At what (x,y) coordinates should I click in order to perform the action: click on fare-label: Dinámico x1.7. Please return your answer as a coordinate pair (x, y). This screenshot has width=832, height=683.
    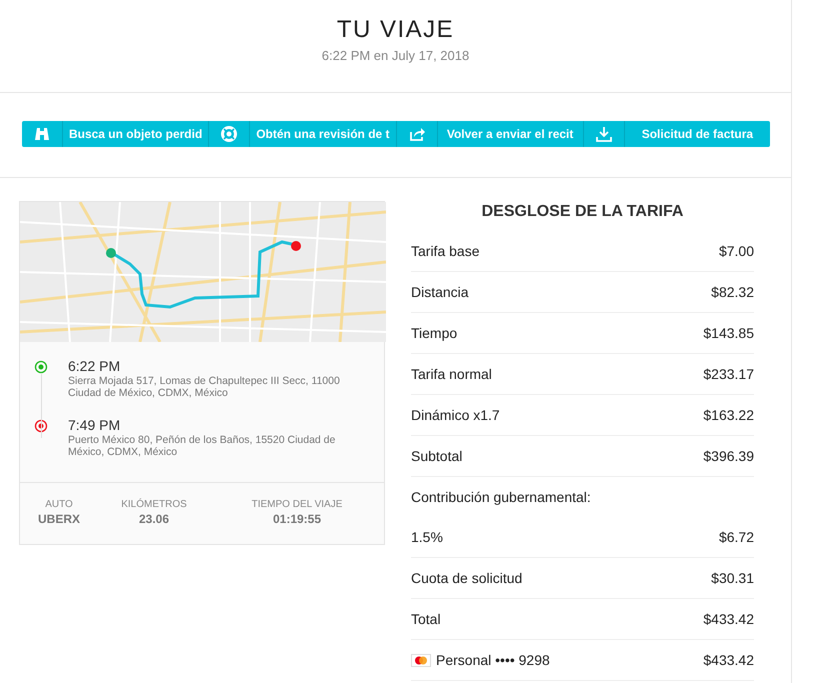
    Looking at the image, I should click on (455, 415).